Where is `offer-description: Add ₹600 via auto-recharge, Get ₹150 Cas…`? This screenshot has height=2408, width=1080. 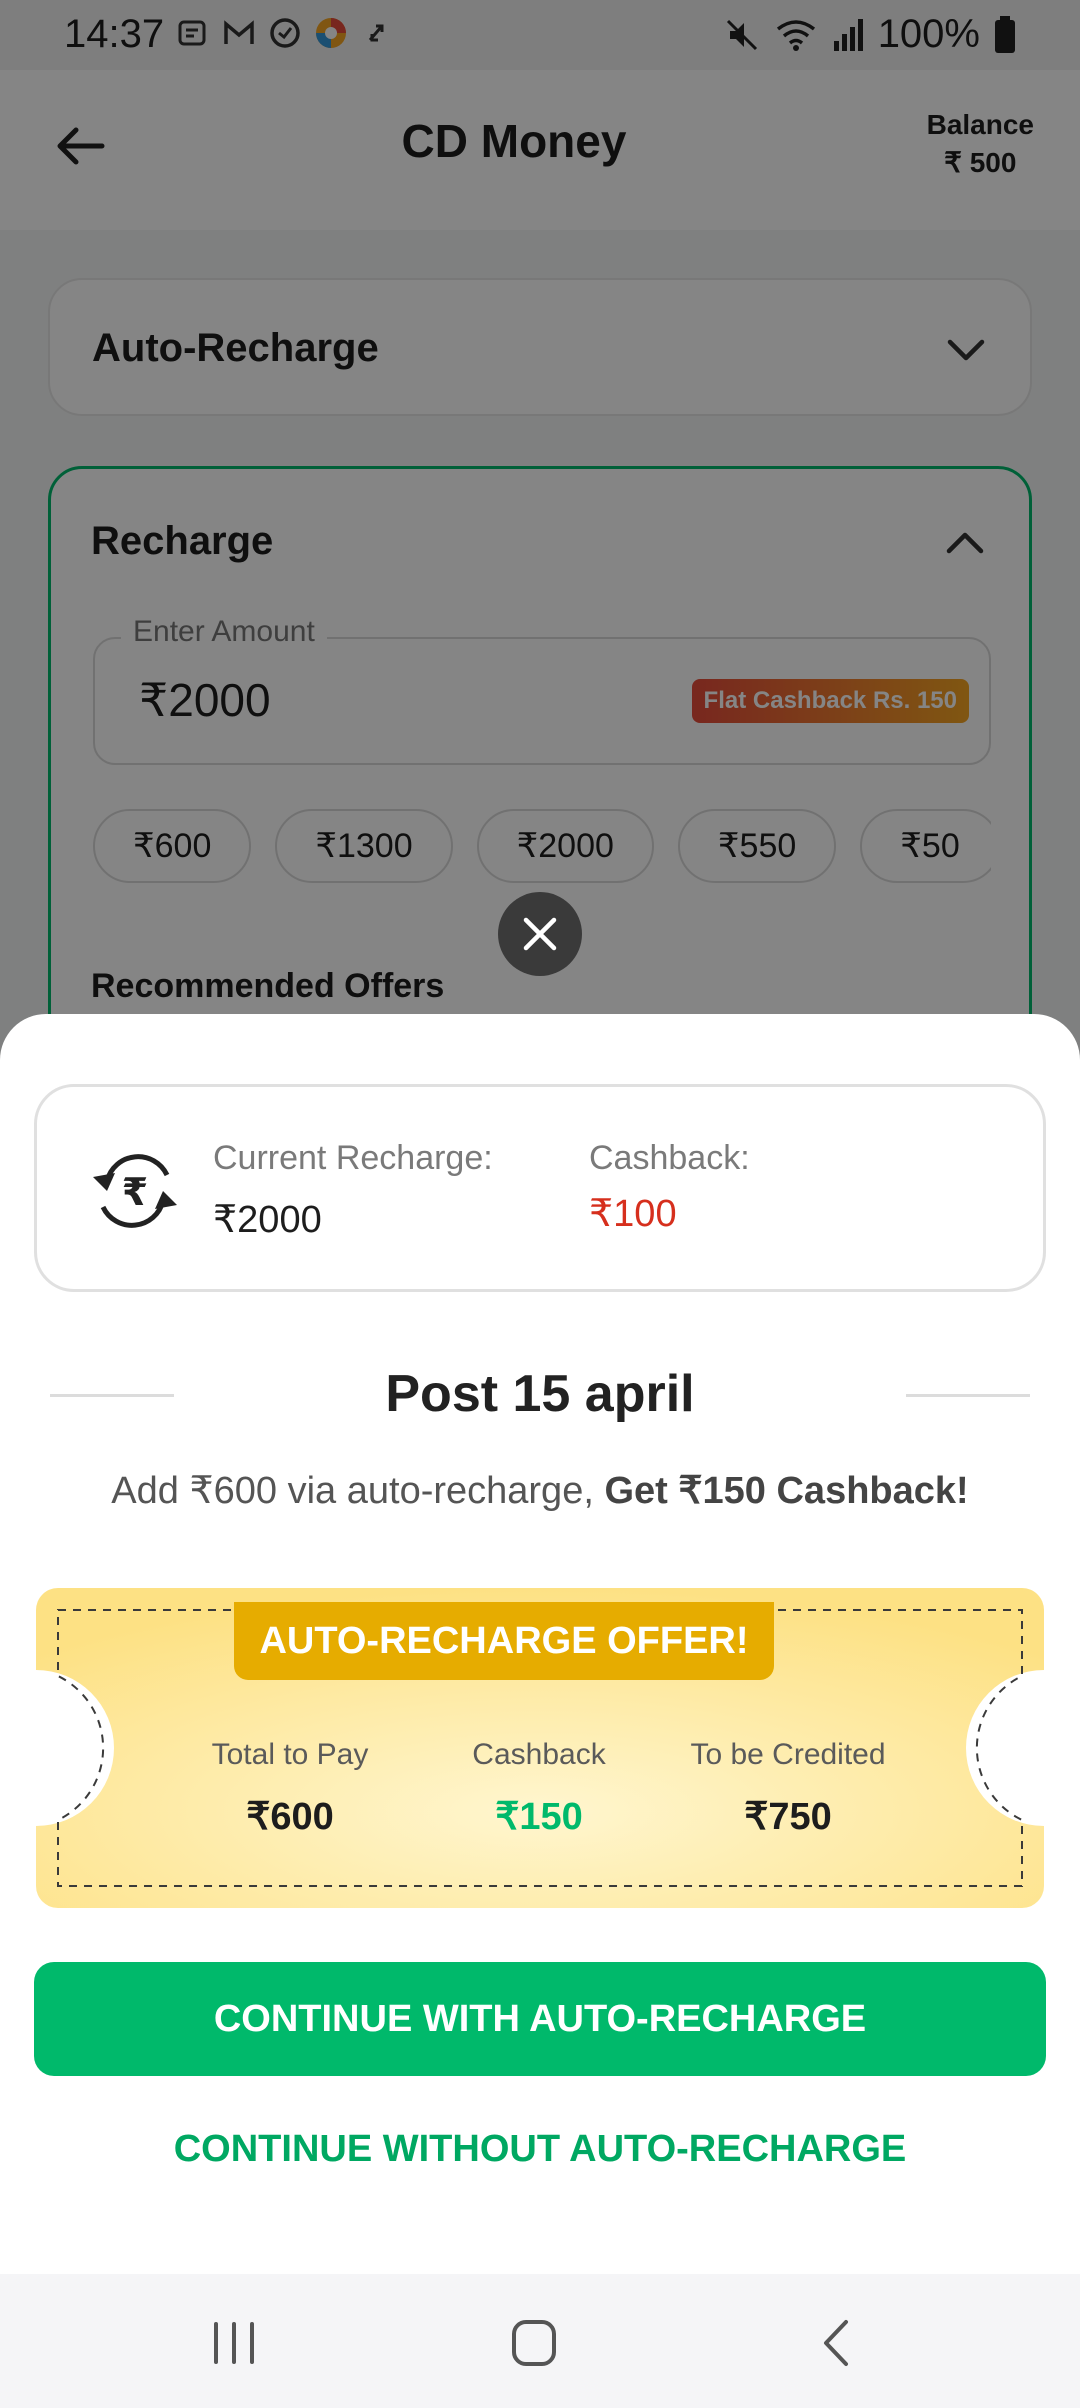
offer-description: Add ₹600 via auto-recharge, Get ₹150 Cas… is located at coordinates (540, 1490).